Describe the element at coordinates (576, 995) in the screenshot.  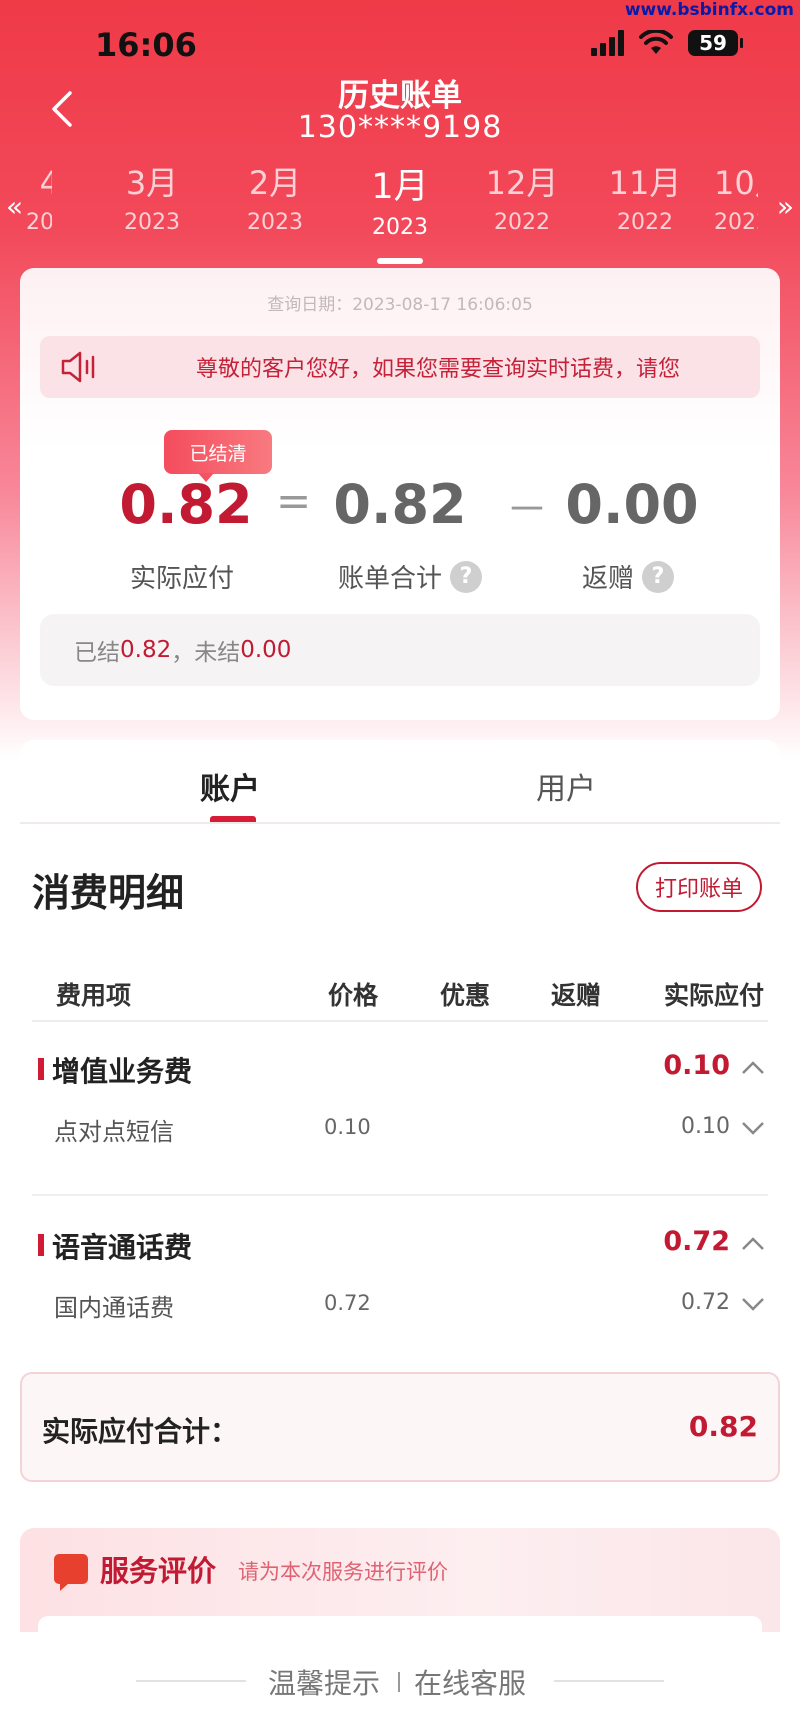
I see `column-header: 返赠` at that location.